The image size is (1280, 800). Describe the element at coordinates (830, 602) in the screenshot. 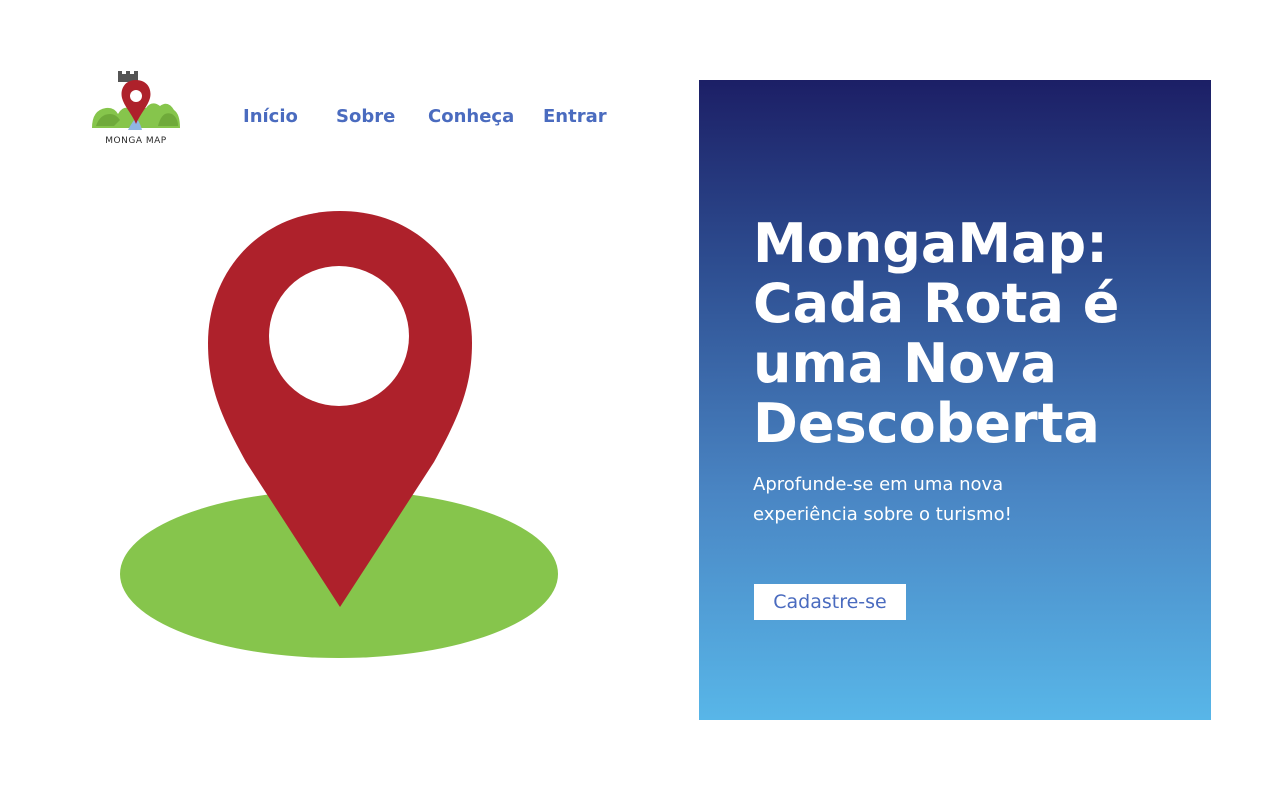

I see `signup-button: Cadastre-se` at that location.